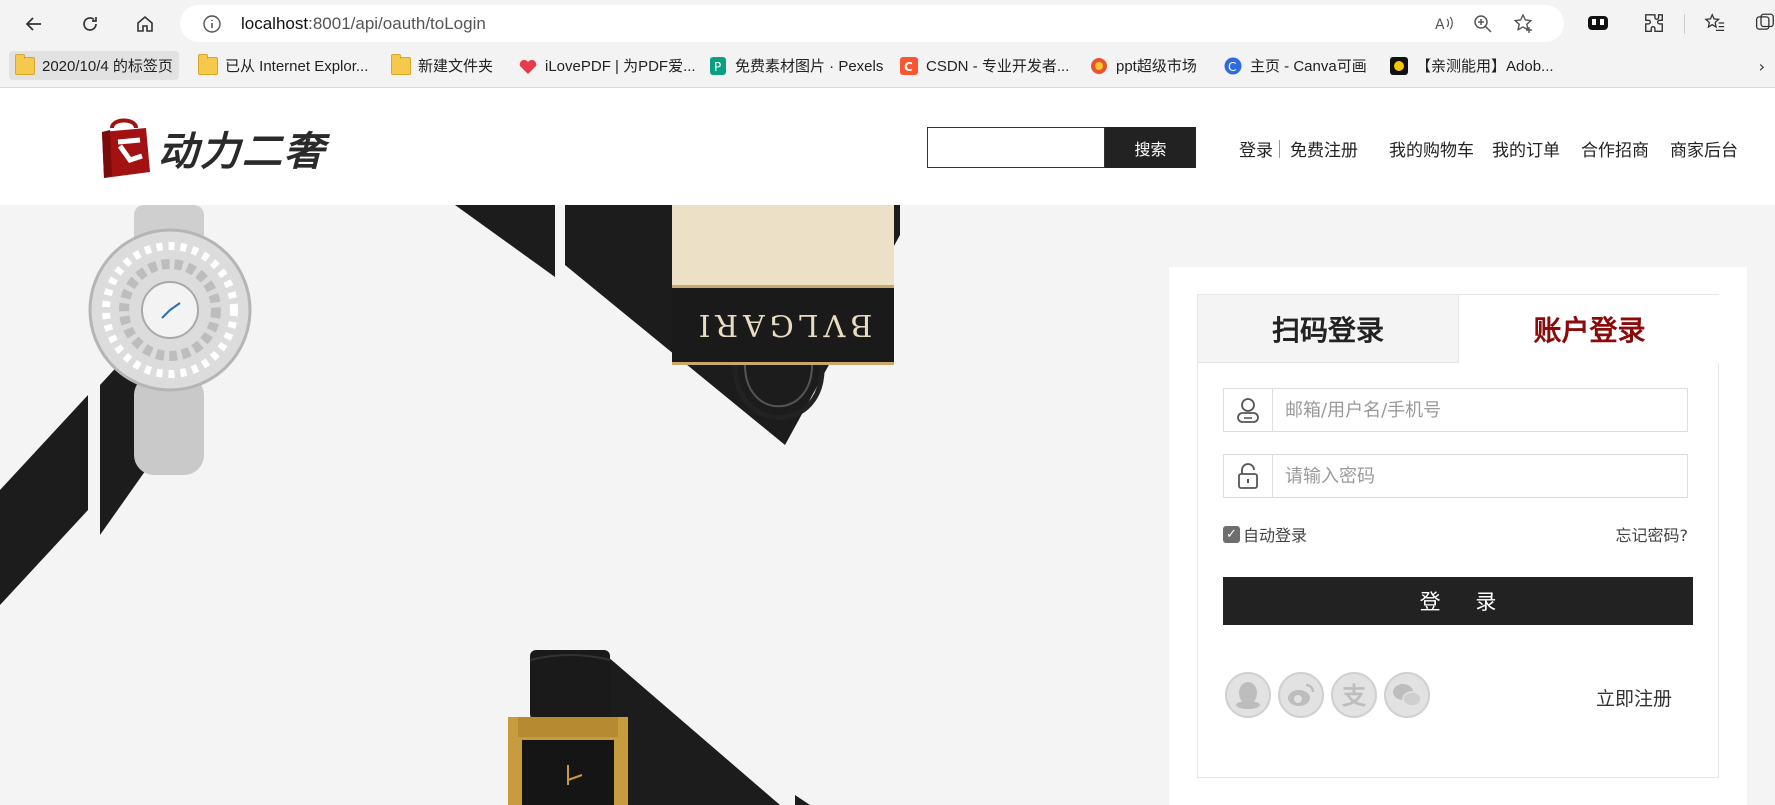 This screenshot has height=805, width=1775. I want to click on merchant-link: 商家后台, so click(1704, 148).